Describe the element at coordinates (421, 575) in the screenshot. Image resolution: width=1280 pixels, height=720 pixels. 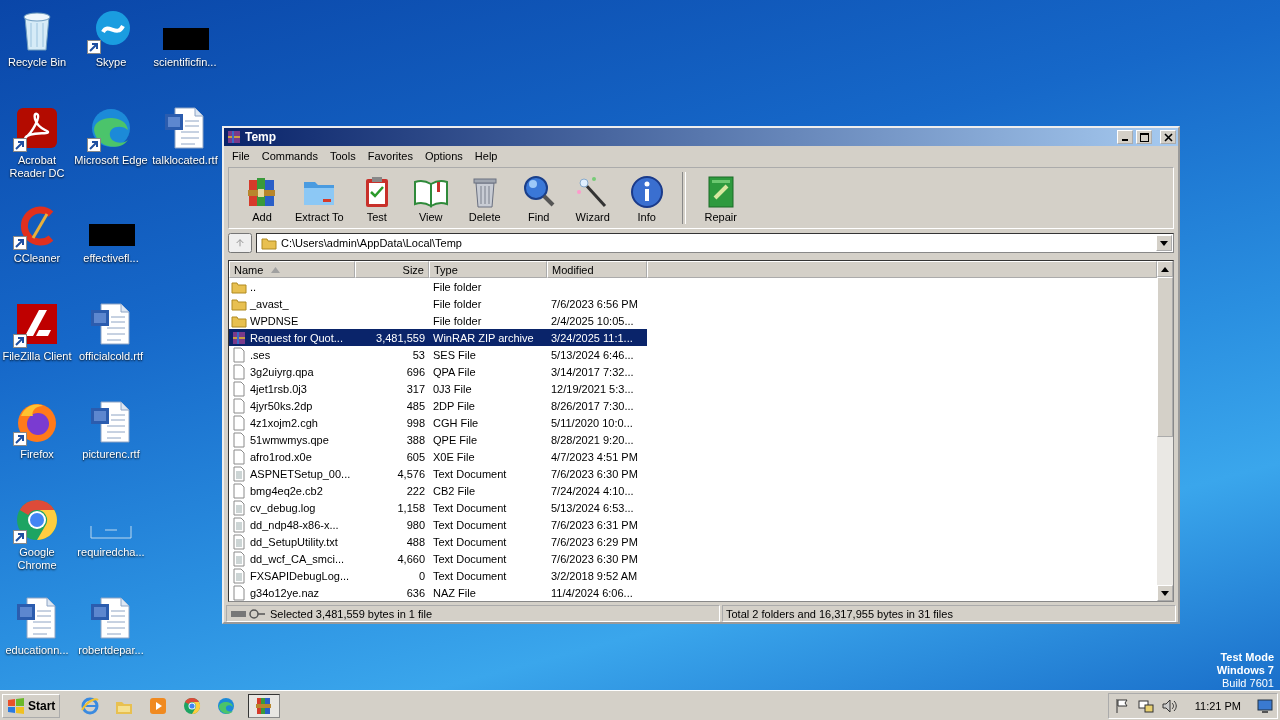
I see `file-size: 0` at that location.